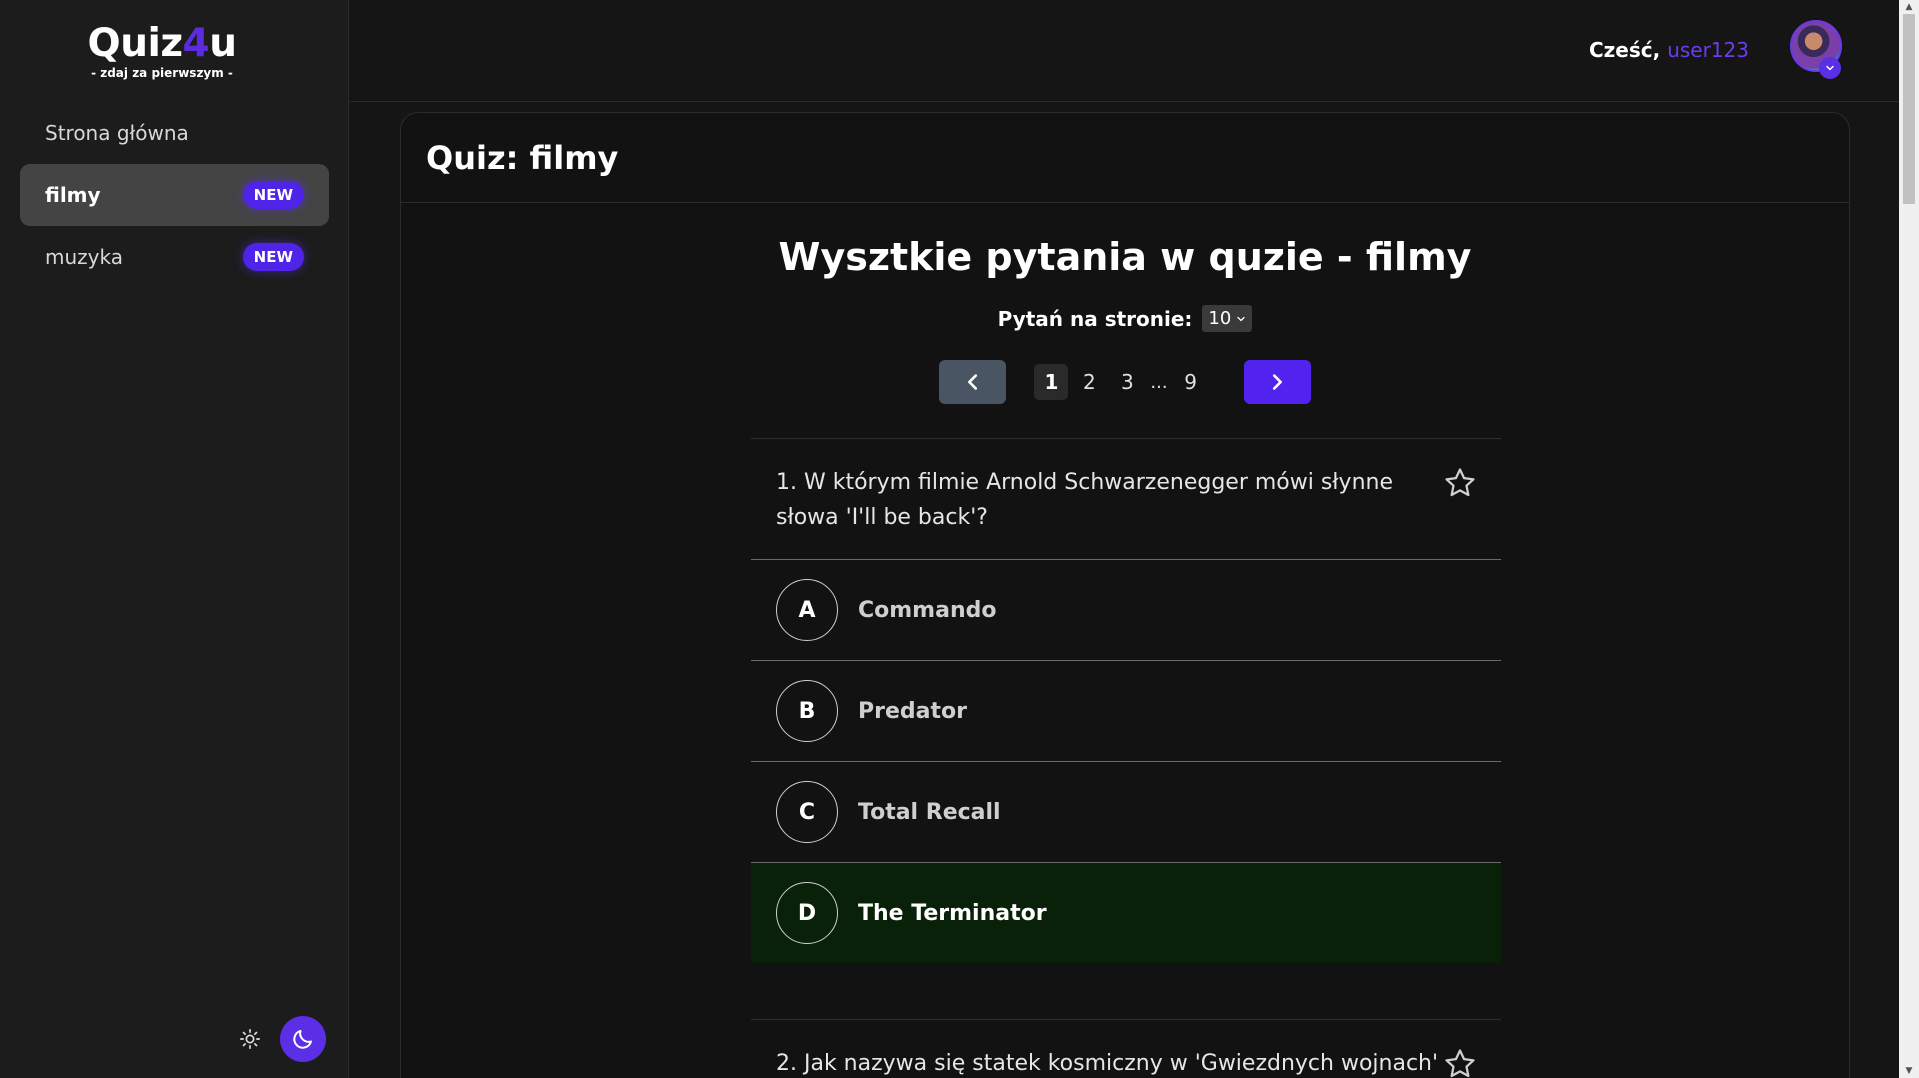  What do you see at coordinates (135, 43) in the screenshot?
I see `logo-title-main: Quiz` at bounding box center [135, 43].